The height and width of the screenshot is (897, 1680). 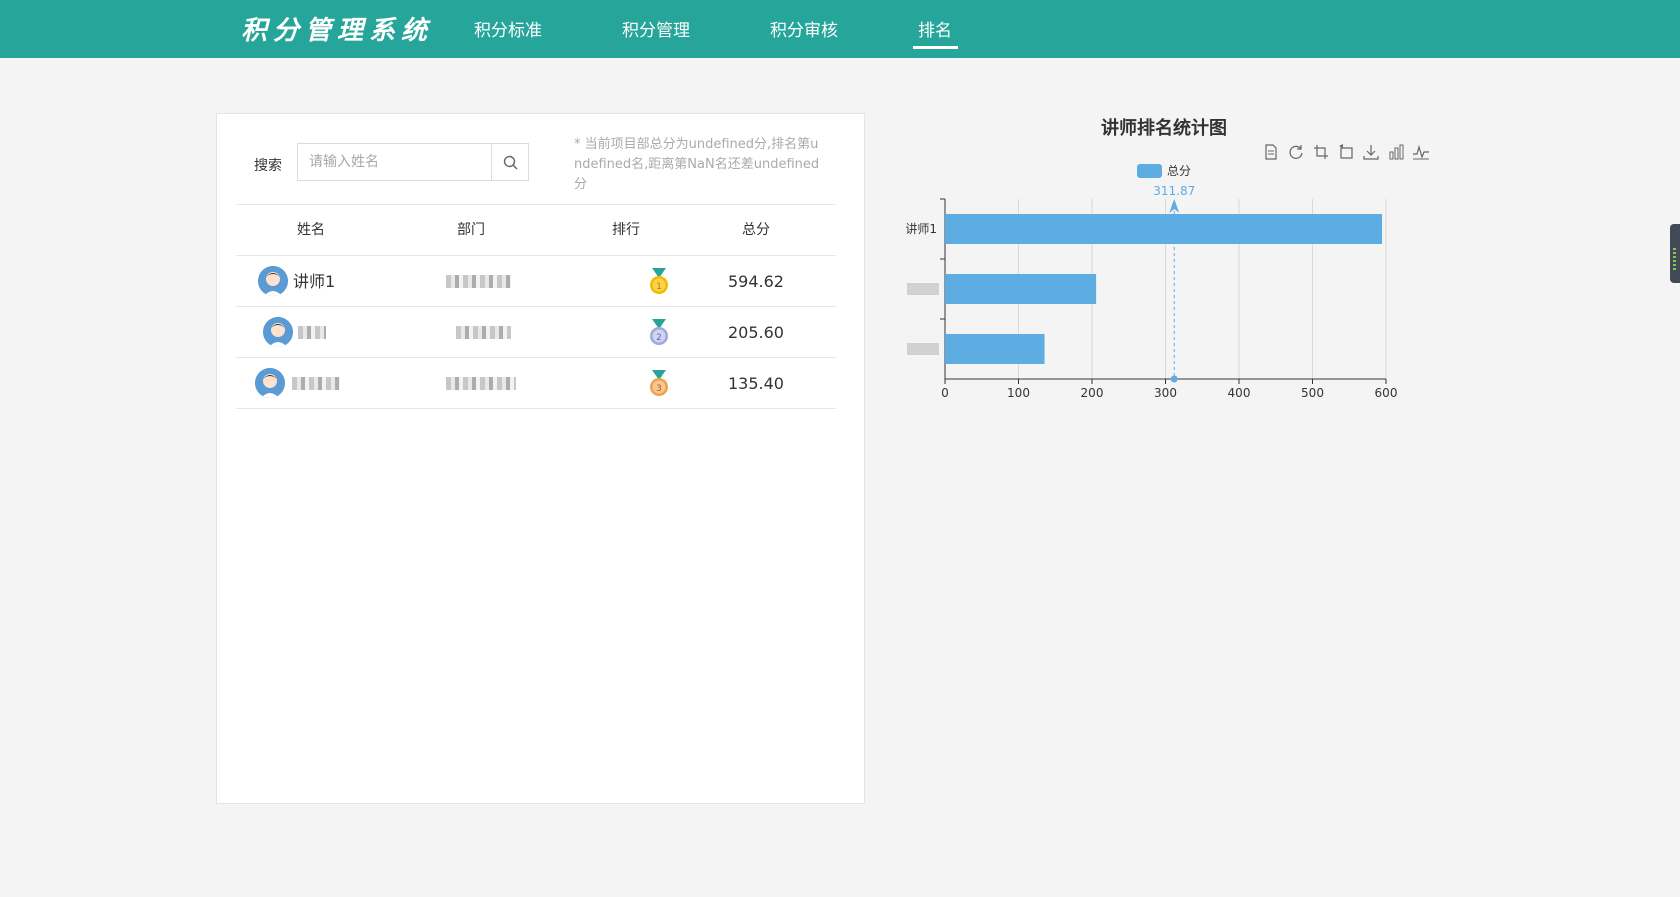 What do you see at coordinates (935, 47) in the screenshot?
I see `active-nav-indicator` at bounding box center [935, 47].